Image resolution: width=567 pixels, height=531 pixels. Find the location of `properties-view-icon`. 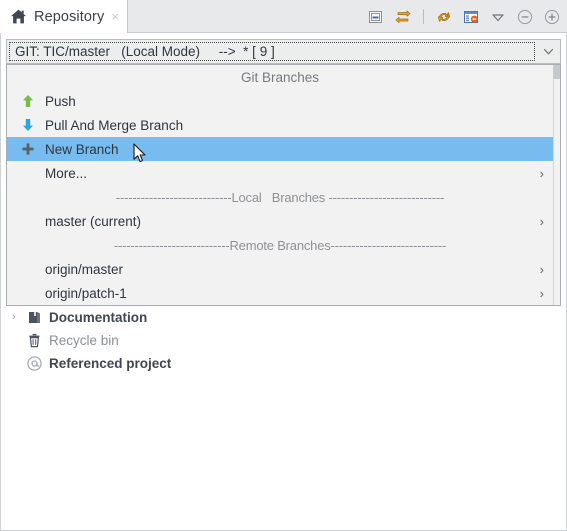

properties-view-icon is located at coordinates (471, 17).